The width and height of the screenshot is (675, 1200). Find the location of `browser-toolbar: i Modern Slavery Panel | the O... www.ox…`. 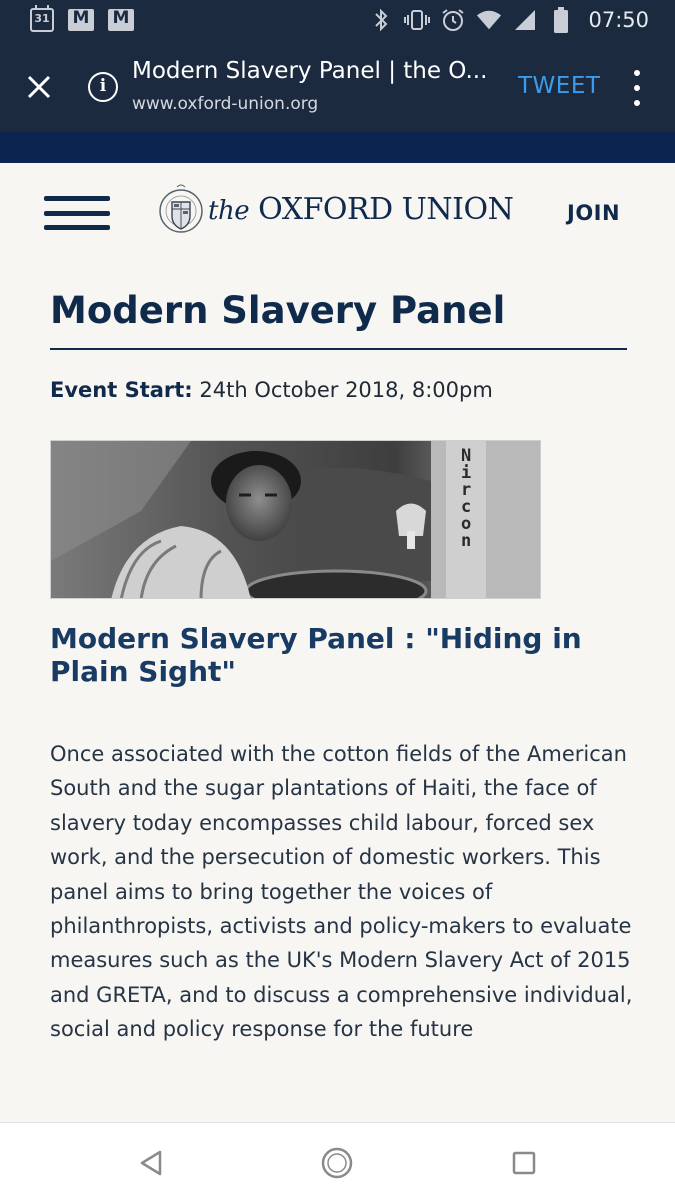

browser-toolbar: i Modern Slavery Panel | the O... www.ox… is located at coordinates (337, 87).